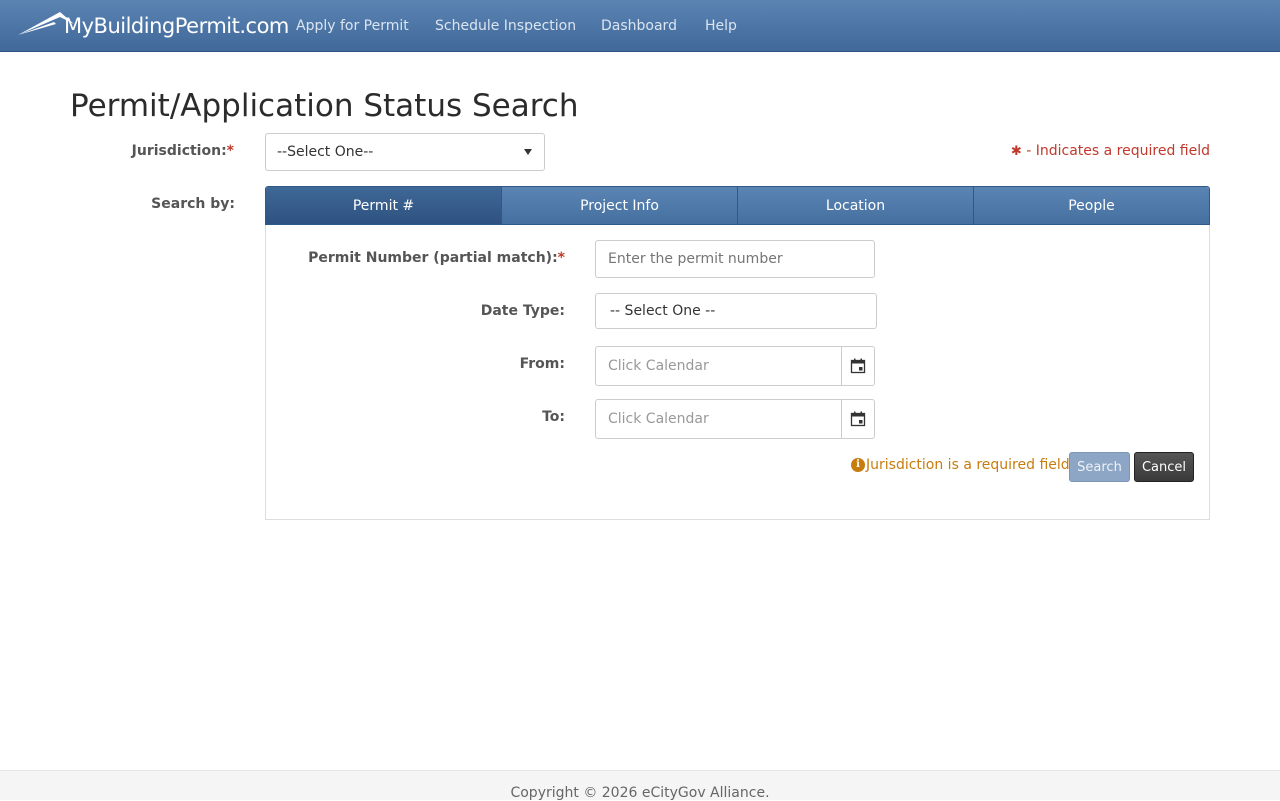 The height and width of the screenshot is (801, 1280). I want to click on required-field-note: ✱ - Indicates a required field, so click(1110, 151).